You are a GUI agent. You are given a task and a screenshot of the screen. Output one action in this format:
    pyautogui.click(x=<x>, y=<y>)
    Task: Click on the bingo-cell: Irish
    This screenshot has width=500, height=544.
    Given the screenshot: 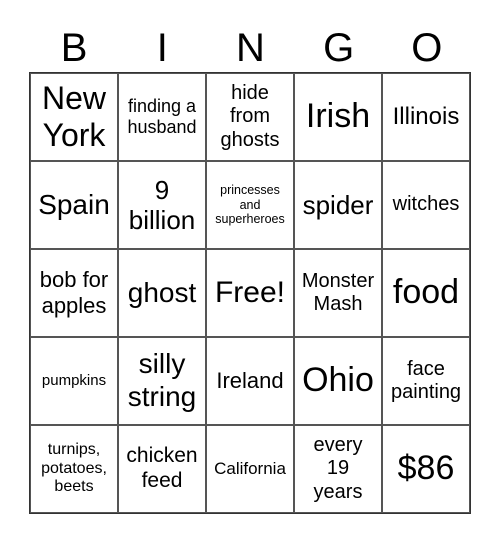 What is the action you would take?
    pyautogui.click(x=338, y=117)
    